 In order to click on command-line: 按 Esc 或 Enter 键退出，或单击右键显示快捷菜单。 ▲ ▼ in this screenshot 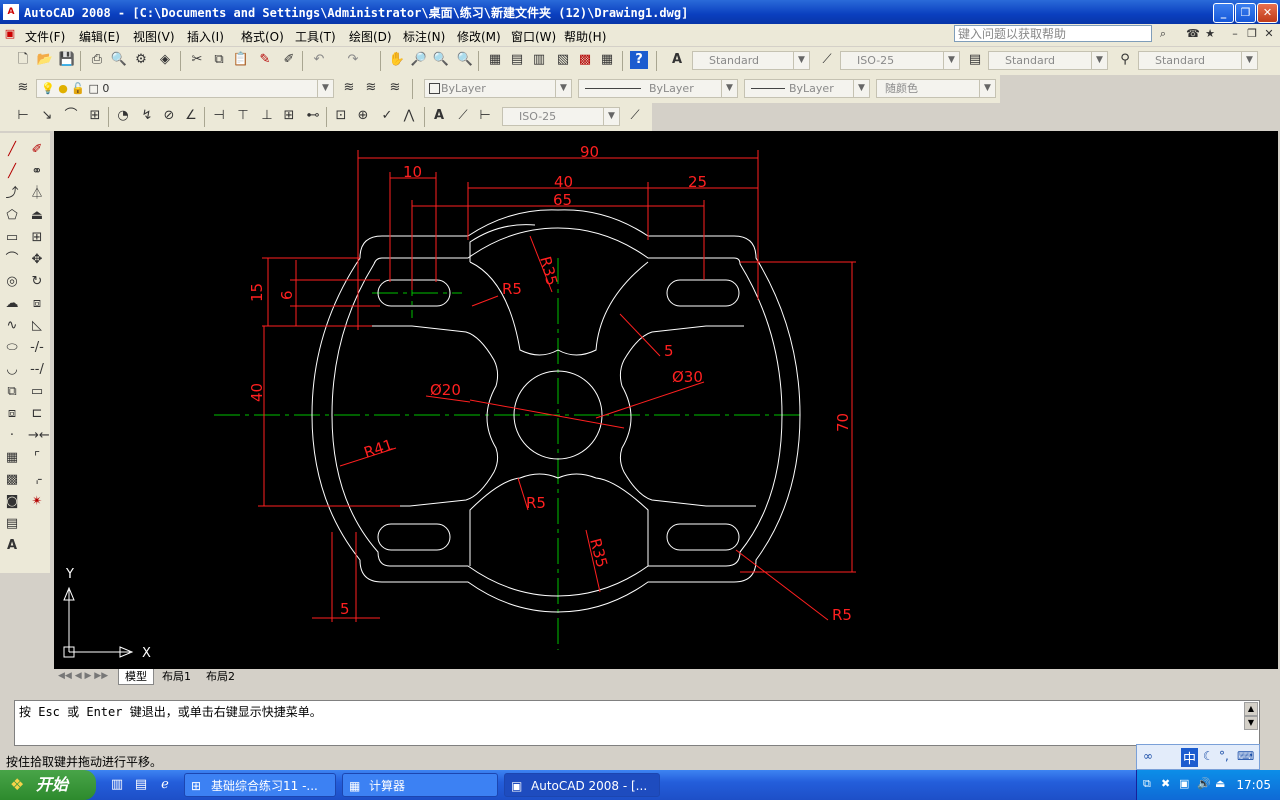, I will do `click(637, 723)`.